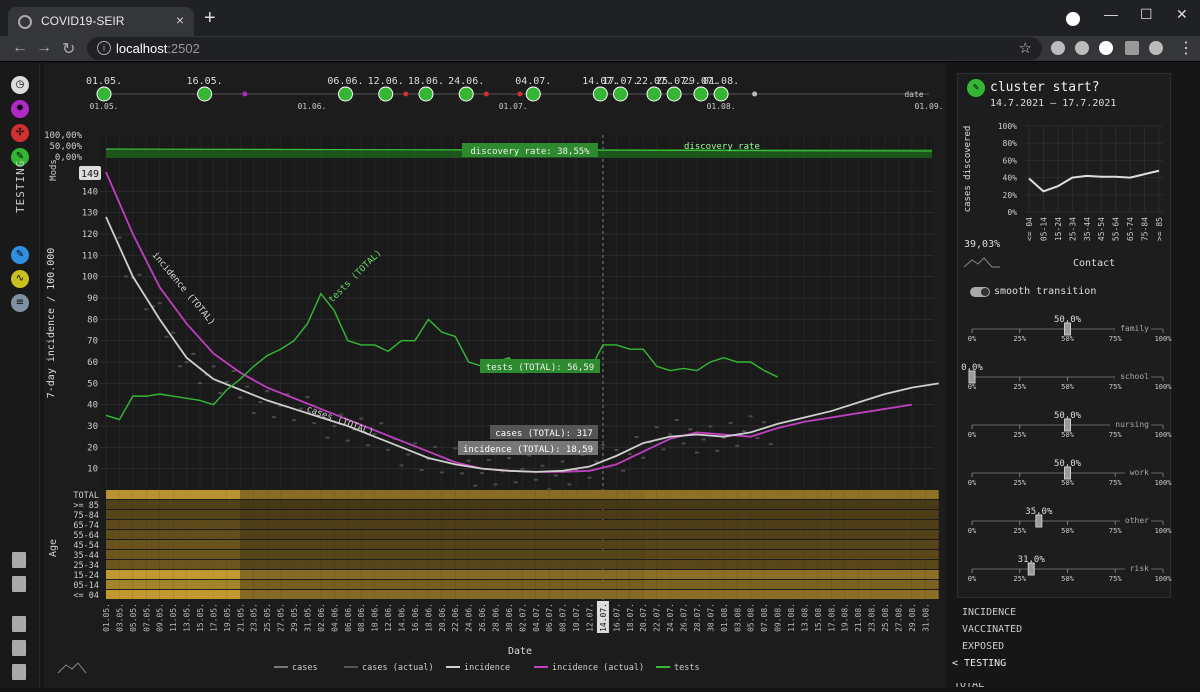  I want to click on browser-tab: COVID19-SEIR ×, so click(101, 21).